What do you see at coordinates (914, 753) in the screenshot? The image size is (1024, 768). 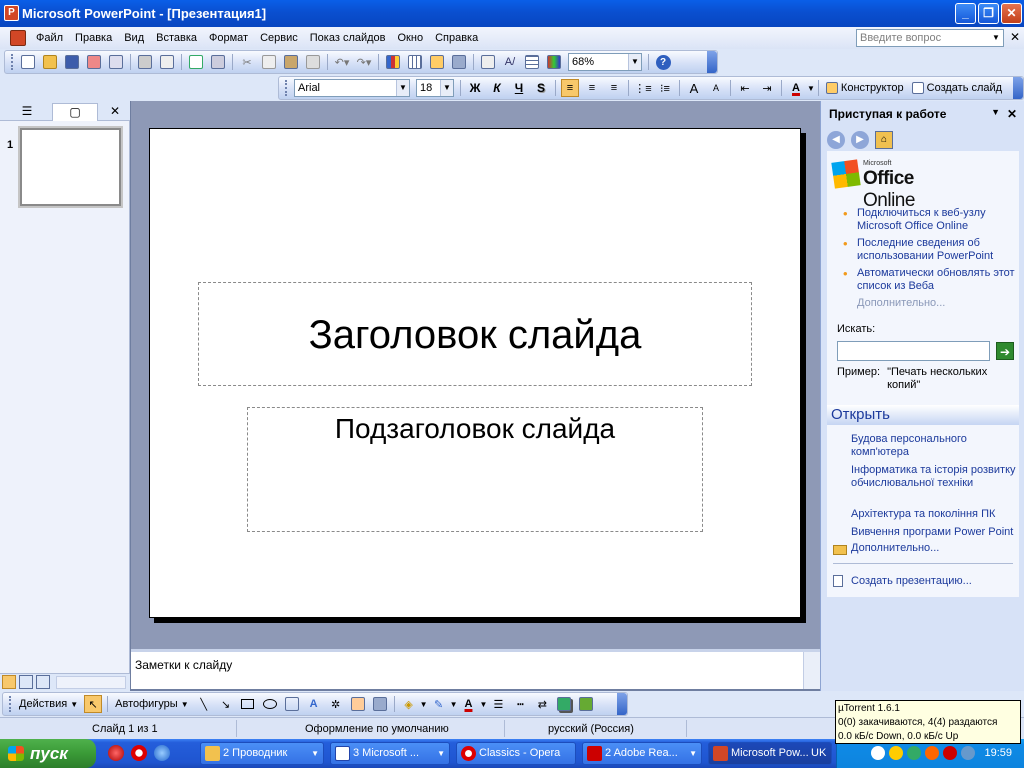 I see `utorrent-icon` at bounding box center [914, 753].